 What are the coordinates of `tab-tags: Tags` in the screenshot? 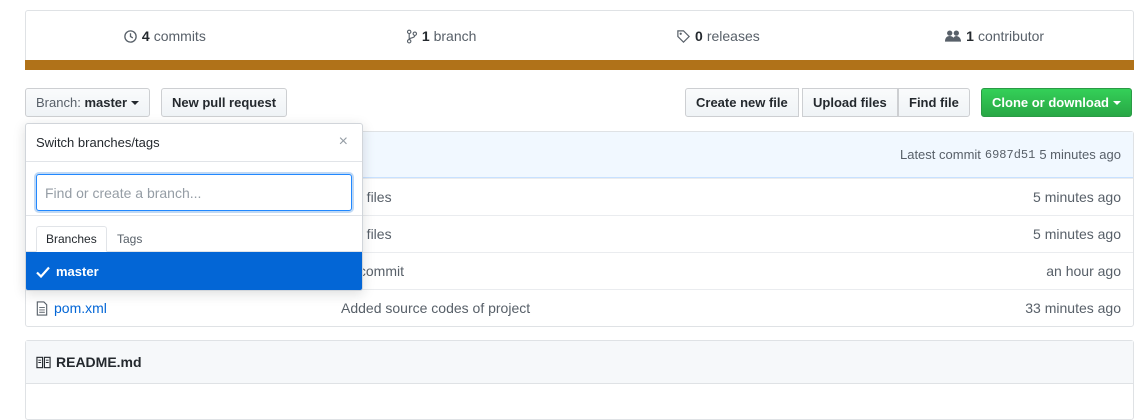 It's located at (129, 239).